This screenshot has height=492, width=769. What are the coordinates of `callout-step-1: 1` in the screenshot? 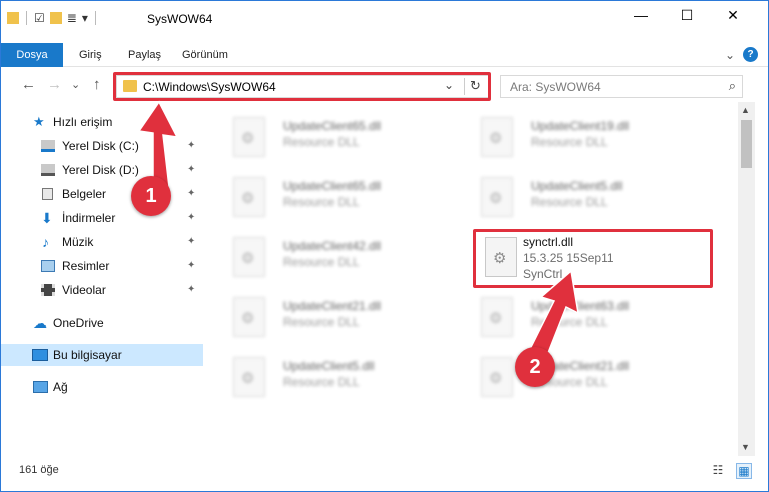 It's located at (151, 196).